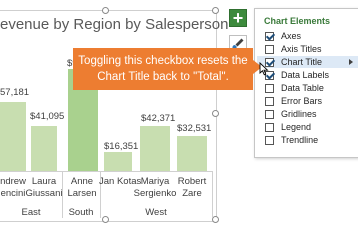  What do you see at coordinates (291, 36) in the screenshot?
I see `option-label: Axes` at bounding box center [291, 36].